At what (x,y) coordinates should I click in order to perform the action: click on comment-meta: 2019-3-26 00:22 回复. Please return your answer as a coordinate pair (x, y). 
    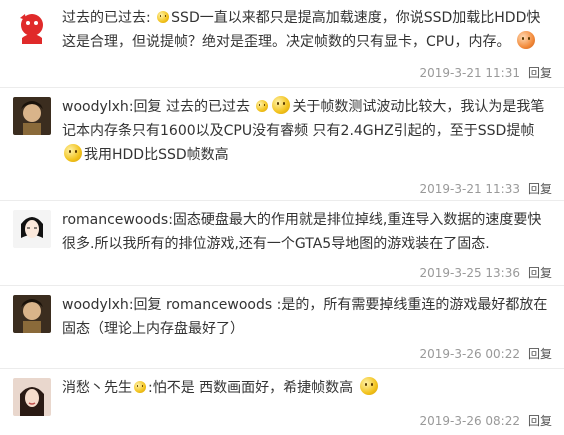
    Looking at the image, I should click on (485, 353).